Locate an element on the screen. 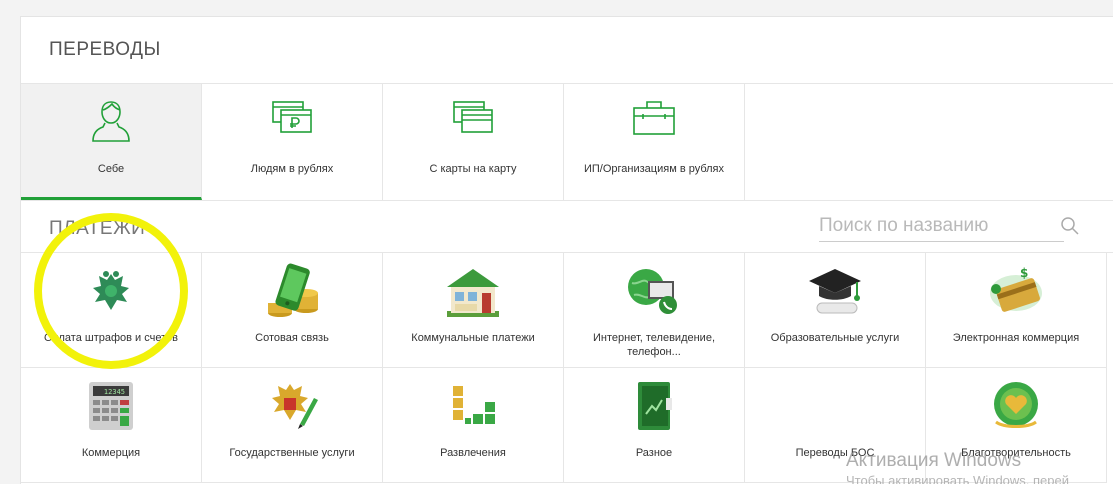 This screenshot has height=484, width=1113. payment-ecommerce-label: Электронная коммерция is located at coordinates (1016, 338).